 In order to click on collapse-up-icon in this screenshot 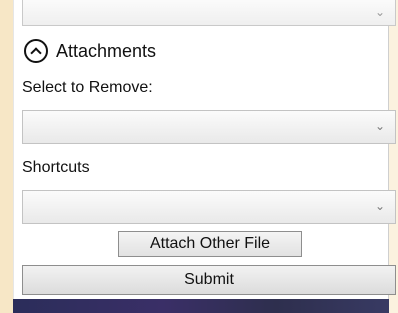, I will do `click(36, 51)`.